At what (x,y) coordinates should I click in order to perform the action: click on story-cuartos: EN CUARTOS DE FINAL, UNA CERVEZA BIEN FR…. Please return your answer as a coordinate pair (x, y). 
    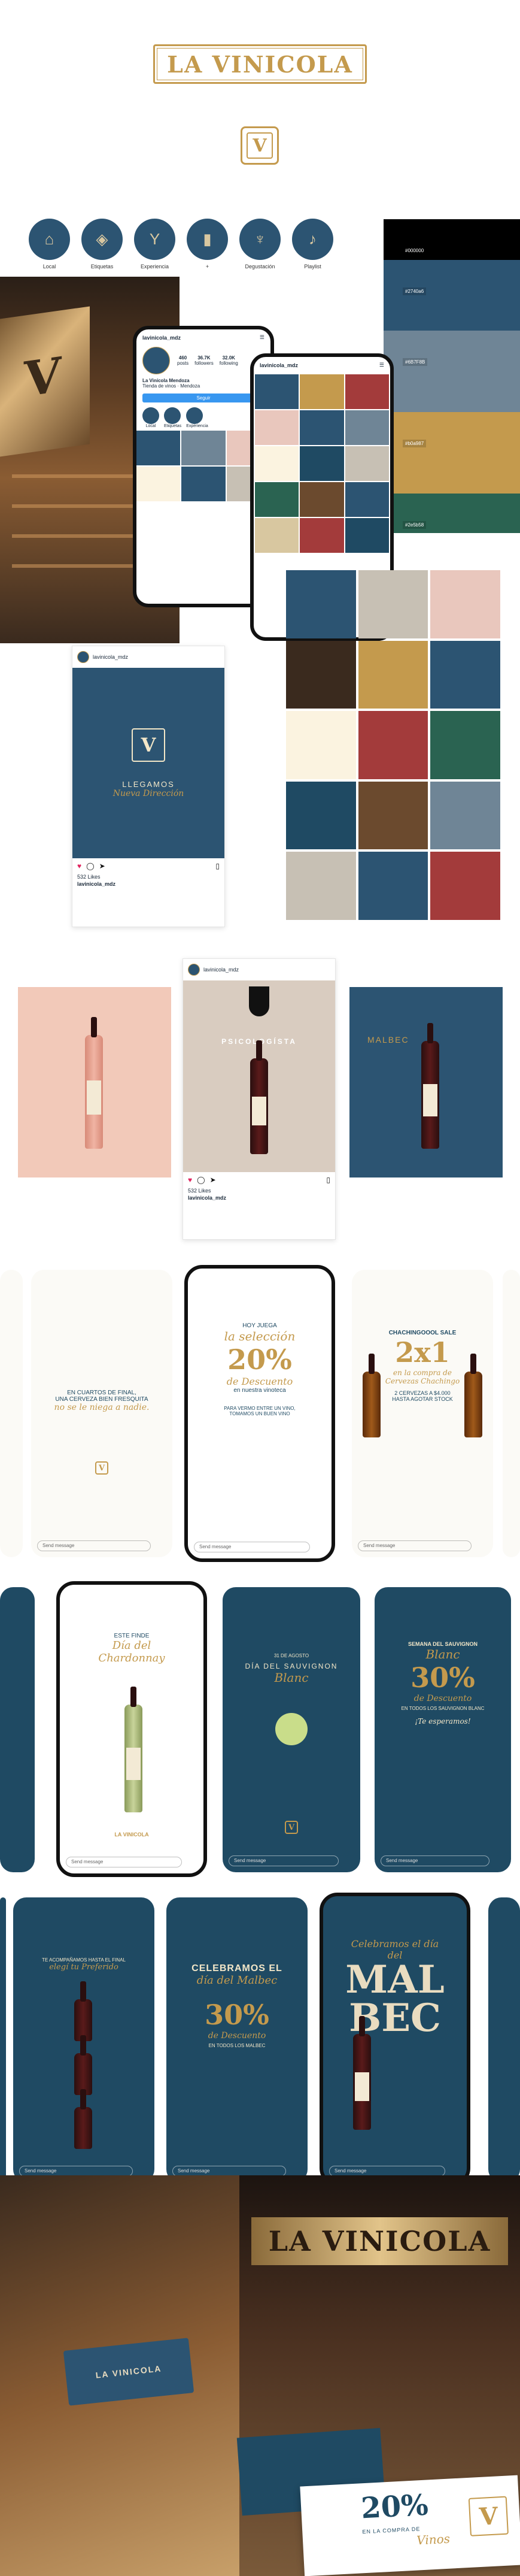
    Looking at the image, I should click on (102, 1413).